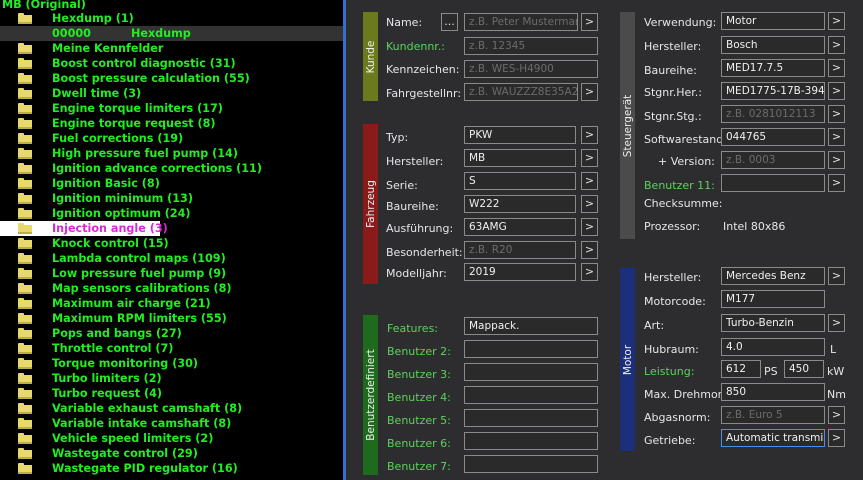 The image size is (863, 480). Describe the element at coordinates (773, 183) in the screenshot. I see `benutzer11-field` at that location.